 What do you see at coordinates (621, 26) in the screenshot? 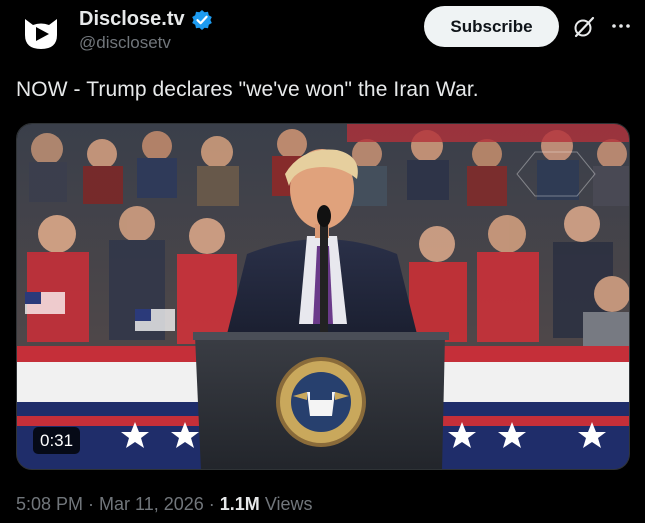
I see `more-options-icon` at bounding box center [621, 26].